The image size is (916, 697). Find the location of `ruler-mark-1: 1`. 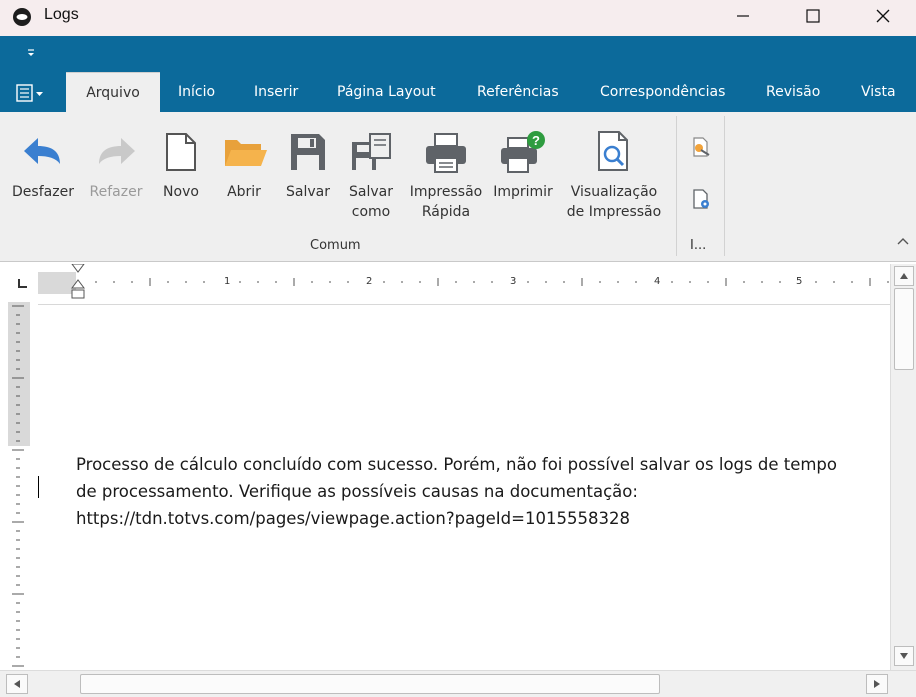

ruler-mark-1: 1 is located at coordinates (227, 281).